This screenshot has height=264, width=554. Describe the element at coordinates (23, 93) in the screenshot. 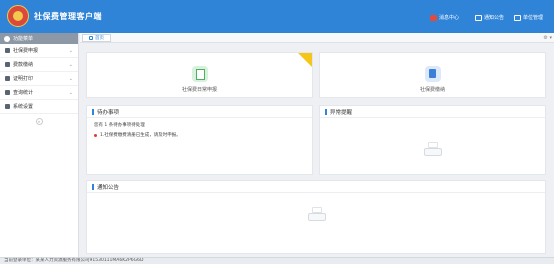

I see `sidebar-item-label: 查询统计` at that location.